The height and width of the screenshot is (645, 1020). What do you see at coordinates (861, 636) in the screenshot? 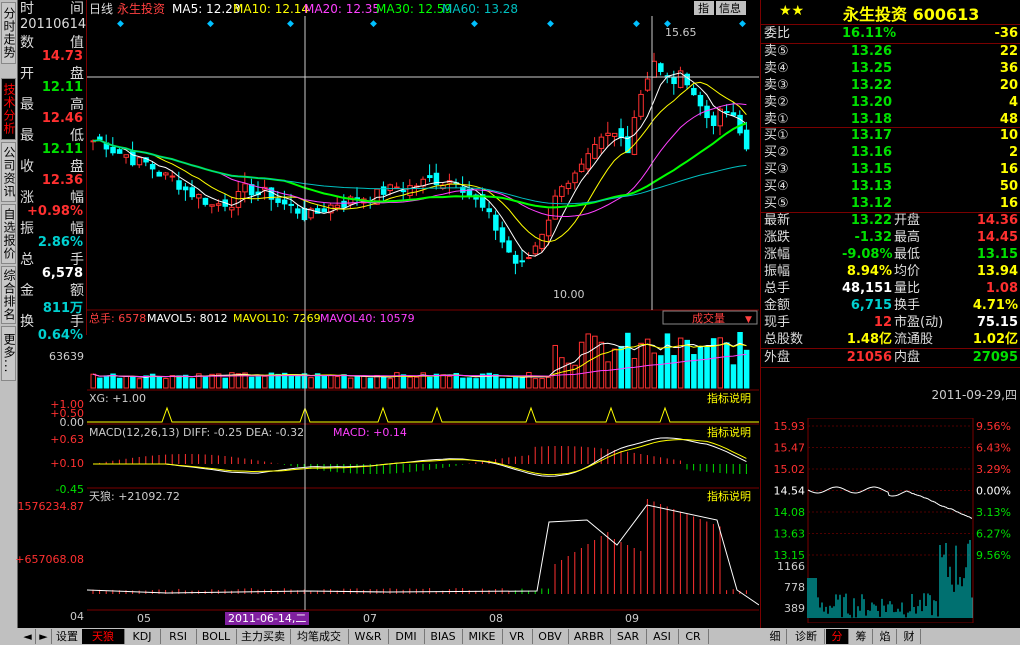
I see `quote-tab: 筹` at bounding box center [861, 636].